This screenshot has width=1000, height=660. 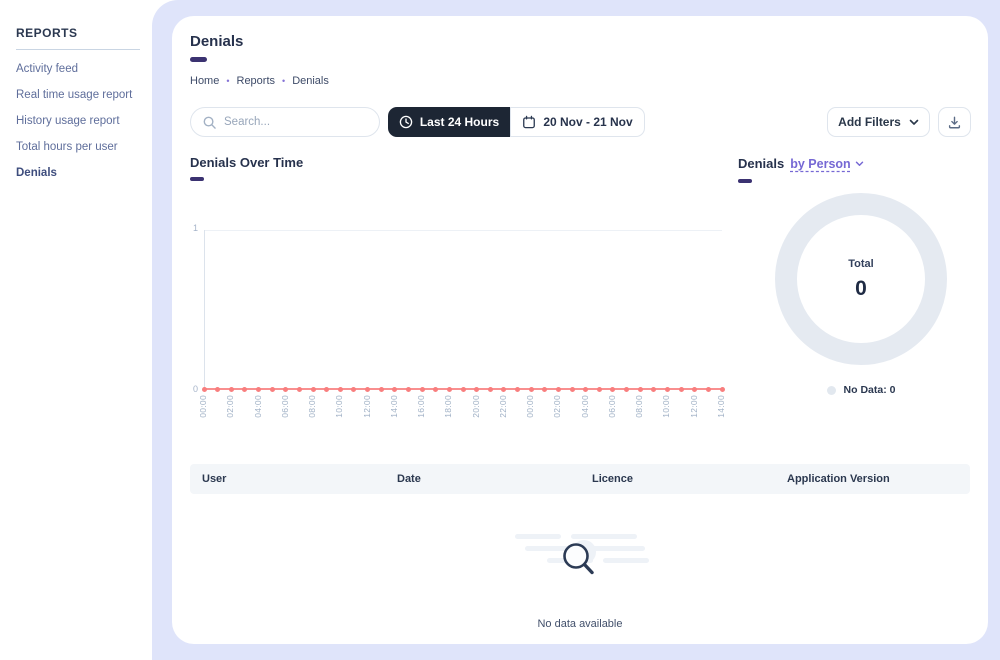 What do you see at coordinates (204, 81) in the screenshot?
I see `breadcrumb-item-home: Home` at bounding box center [204, 81].